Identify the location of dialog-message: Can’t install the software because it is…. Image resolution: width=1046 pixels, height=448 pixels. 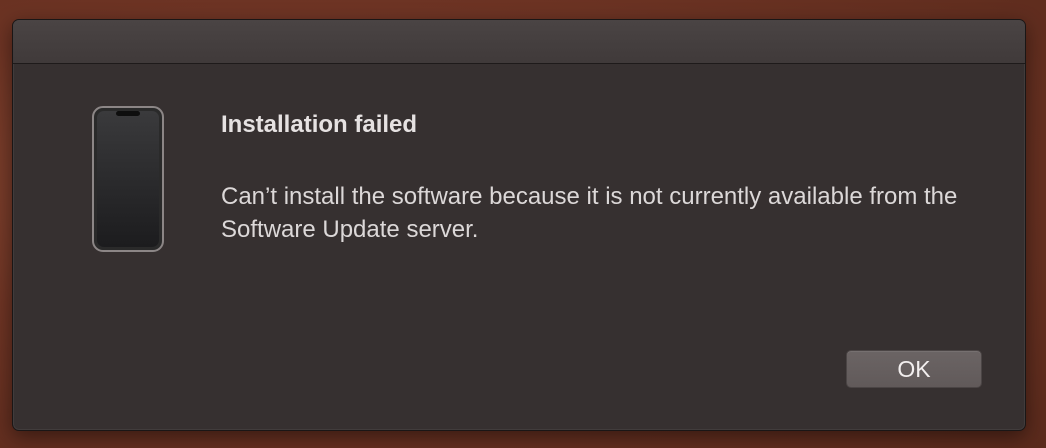
(589, 213).